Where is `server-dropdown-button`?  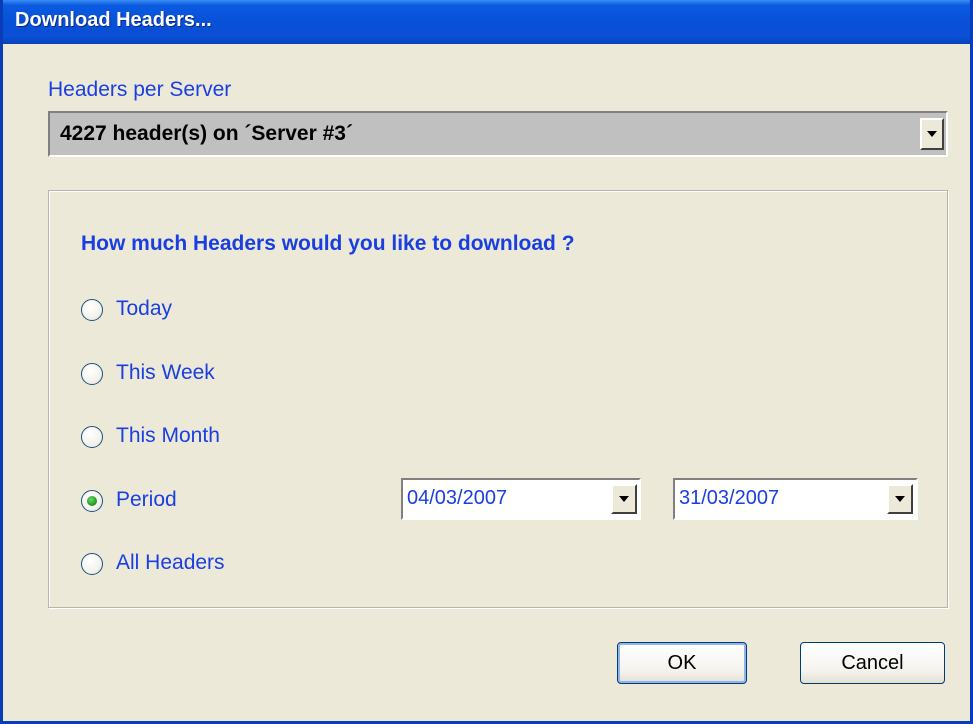
server-dropdown-button is located at coordinates (932, 134).